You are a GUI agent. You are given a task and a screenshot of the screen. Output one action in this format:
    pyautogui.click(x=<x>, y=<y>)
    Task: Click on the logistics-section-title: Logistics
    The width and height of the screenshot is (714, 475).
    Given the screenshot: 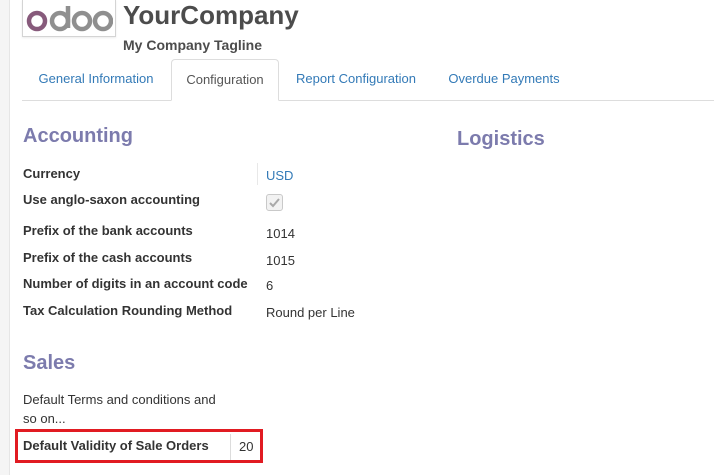 What is the action you would take?
    pyautogui.click(x=501, y=139)
    